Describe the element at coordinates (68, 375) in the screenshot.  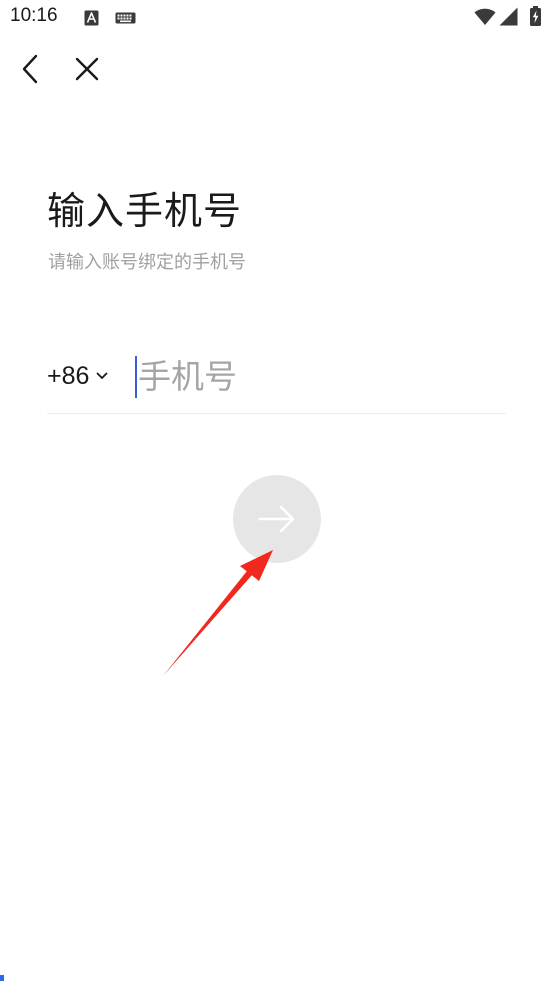
I see `country-code: +86` at that location.